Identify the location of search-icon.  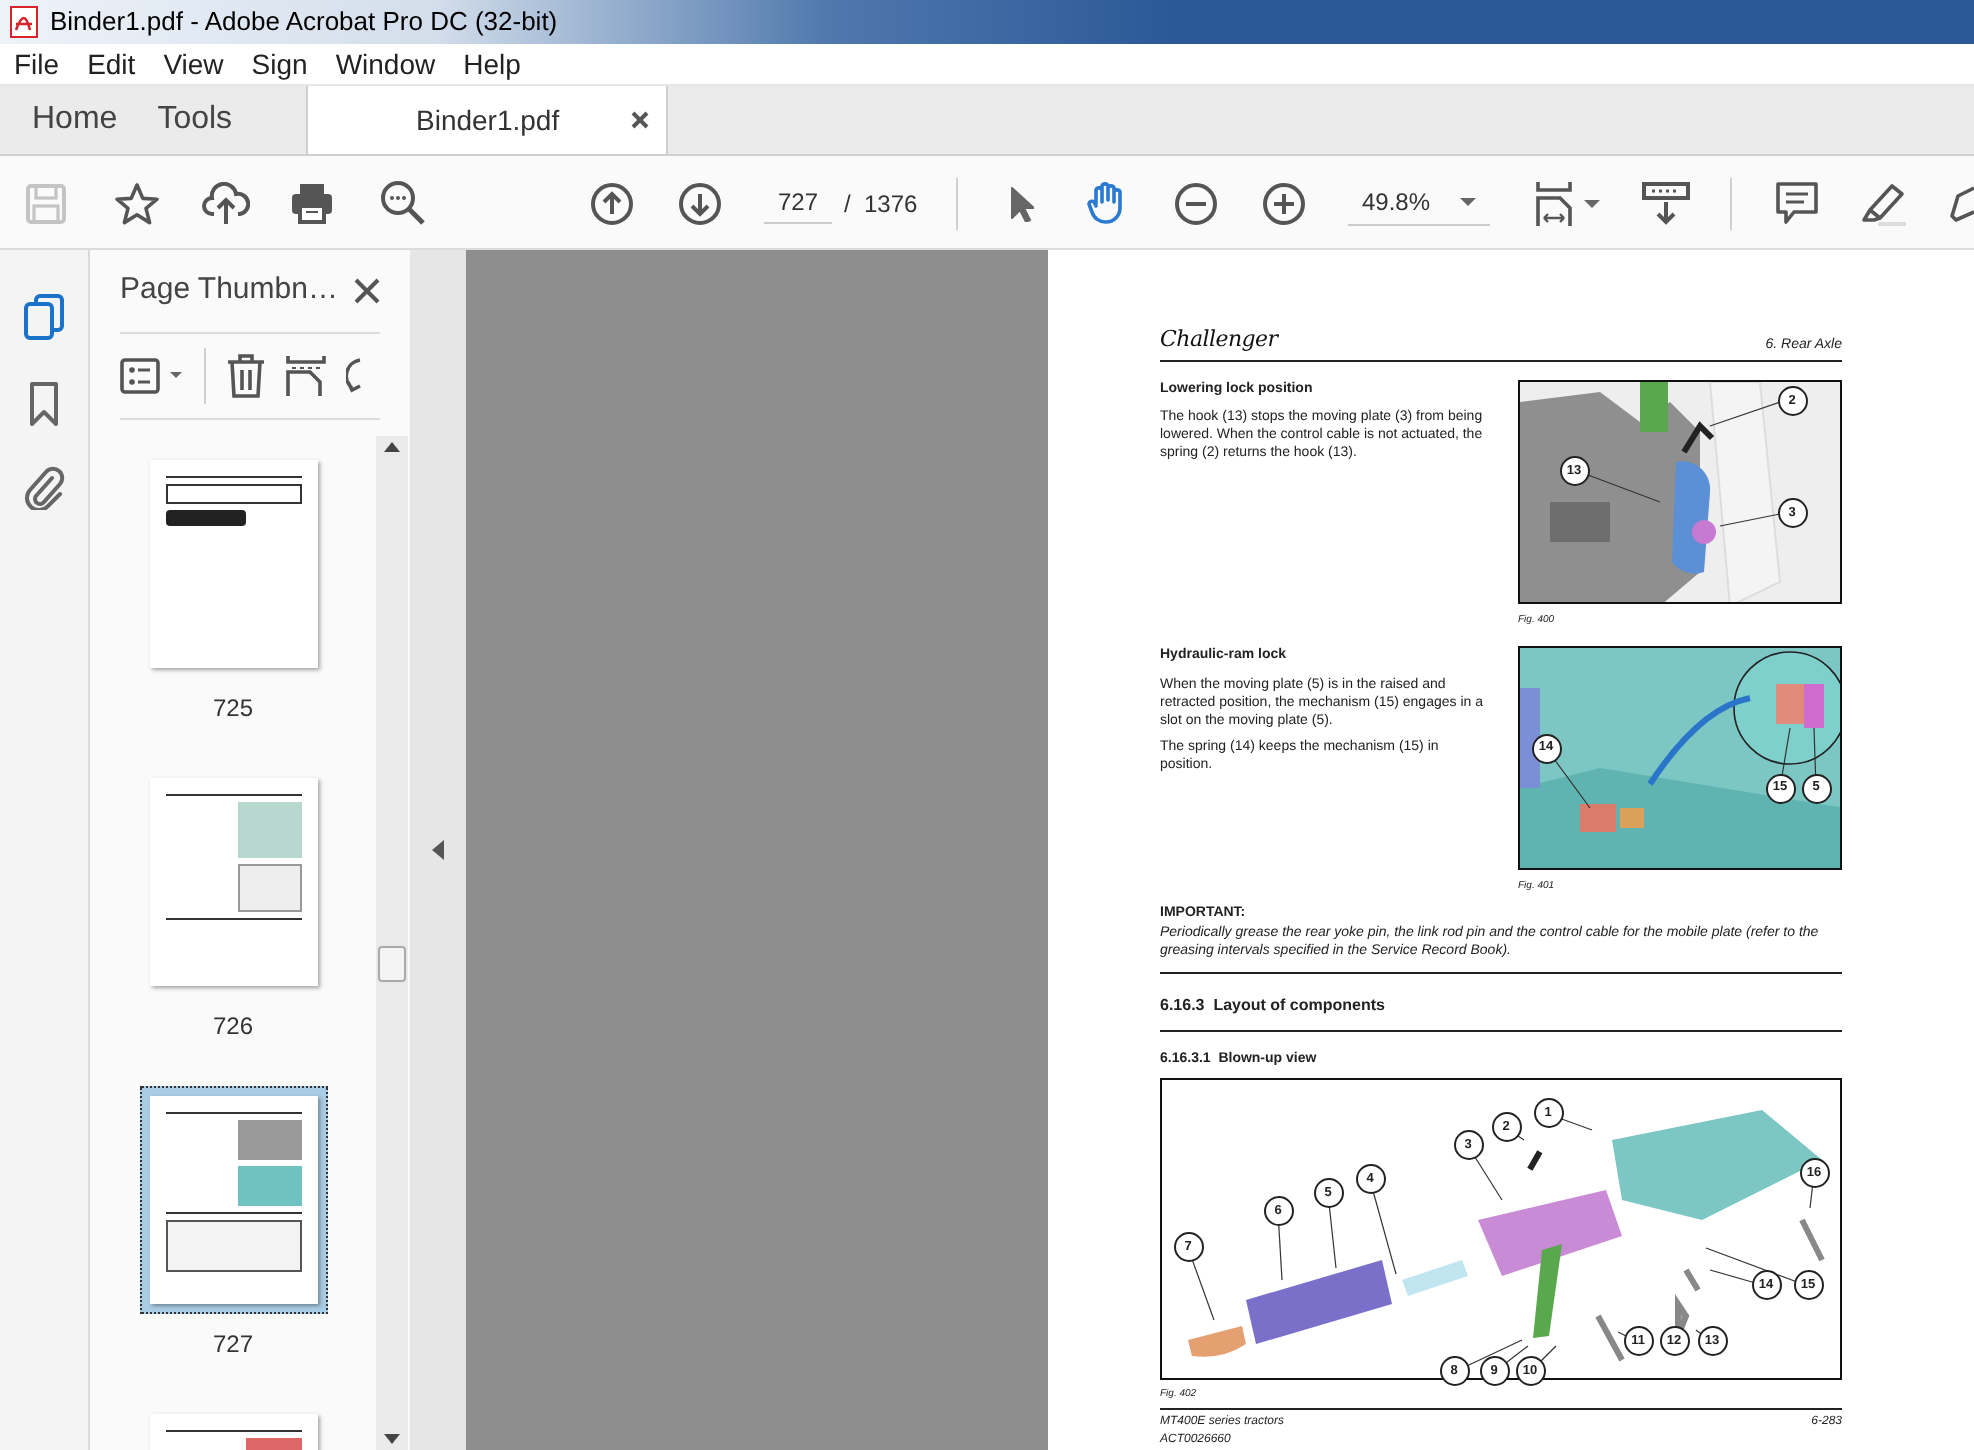
(403, 203).